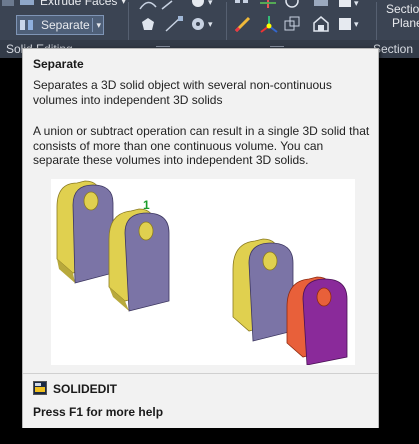  Describe the element at coordinates (27, 25) in the screenshot. I see `separate-icon` at that location.